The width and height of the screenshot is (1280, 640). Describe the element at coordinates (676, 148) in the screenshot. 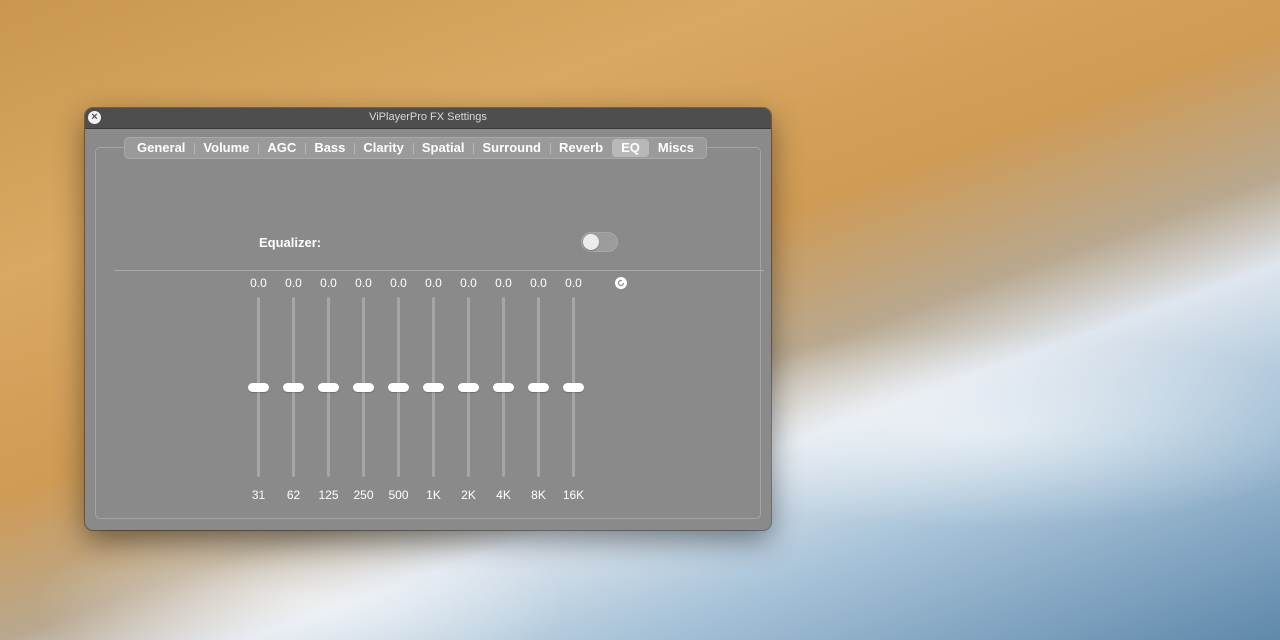

I see `tab-miscs: Miscs` at that location.